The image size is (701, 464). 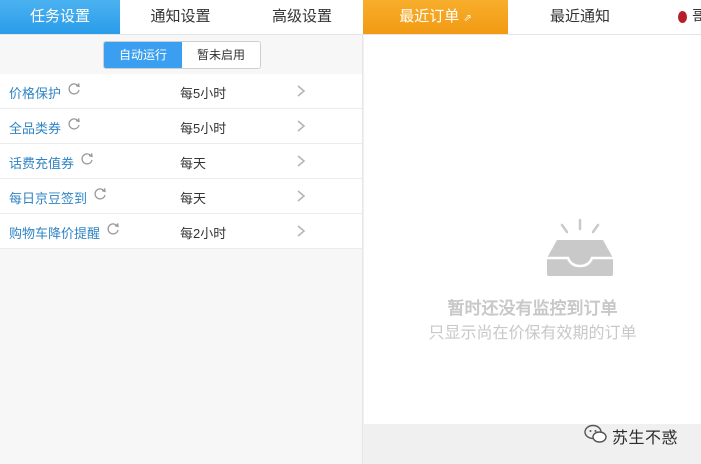 I want to click on task-frequency: 每2小时, so click(x=203, y=233).